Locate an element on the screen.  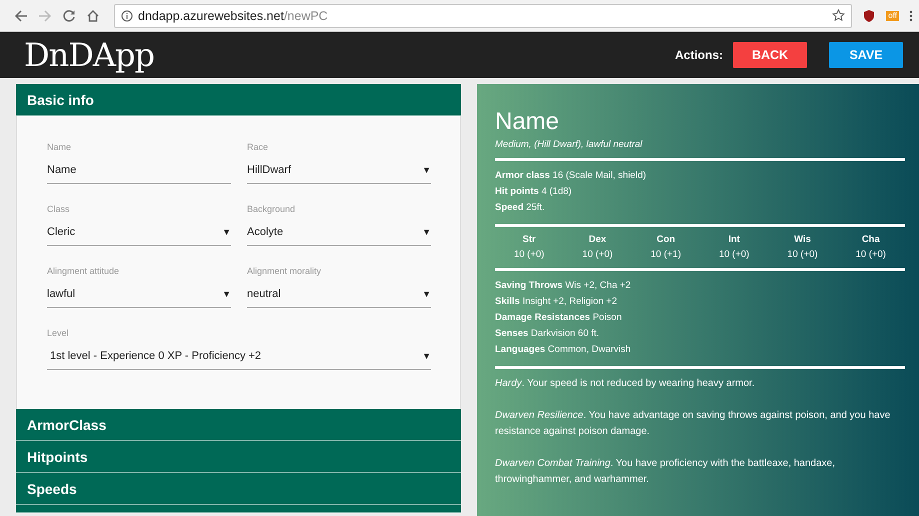
trait-text: Hardy. Your speed is not reduced by wearing heavy armor. is located at coordinates (625, 384).